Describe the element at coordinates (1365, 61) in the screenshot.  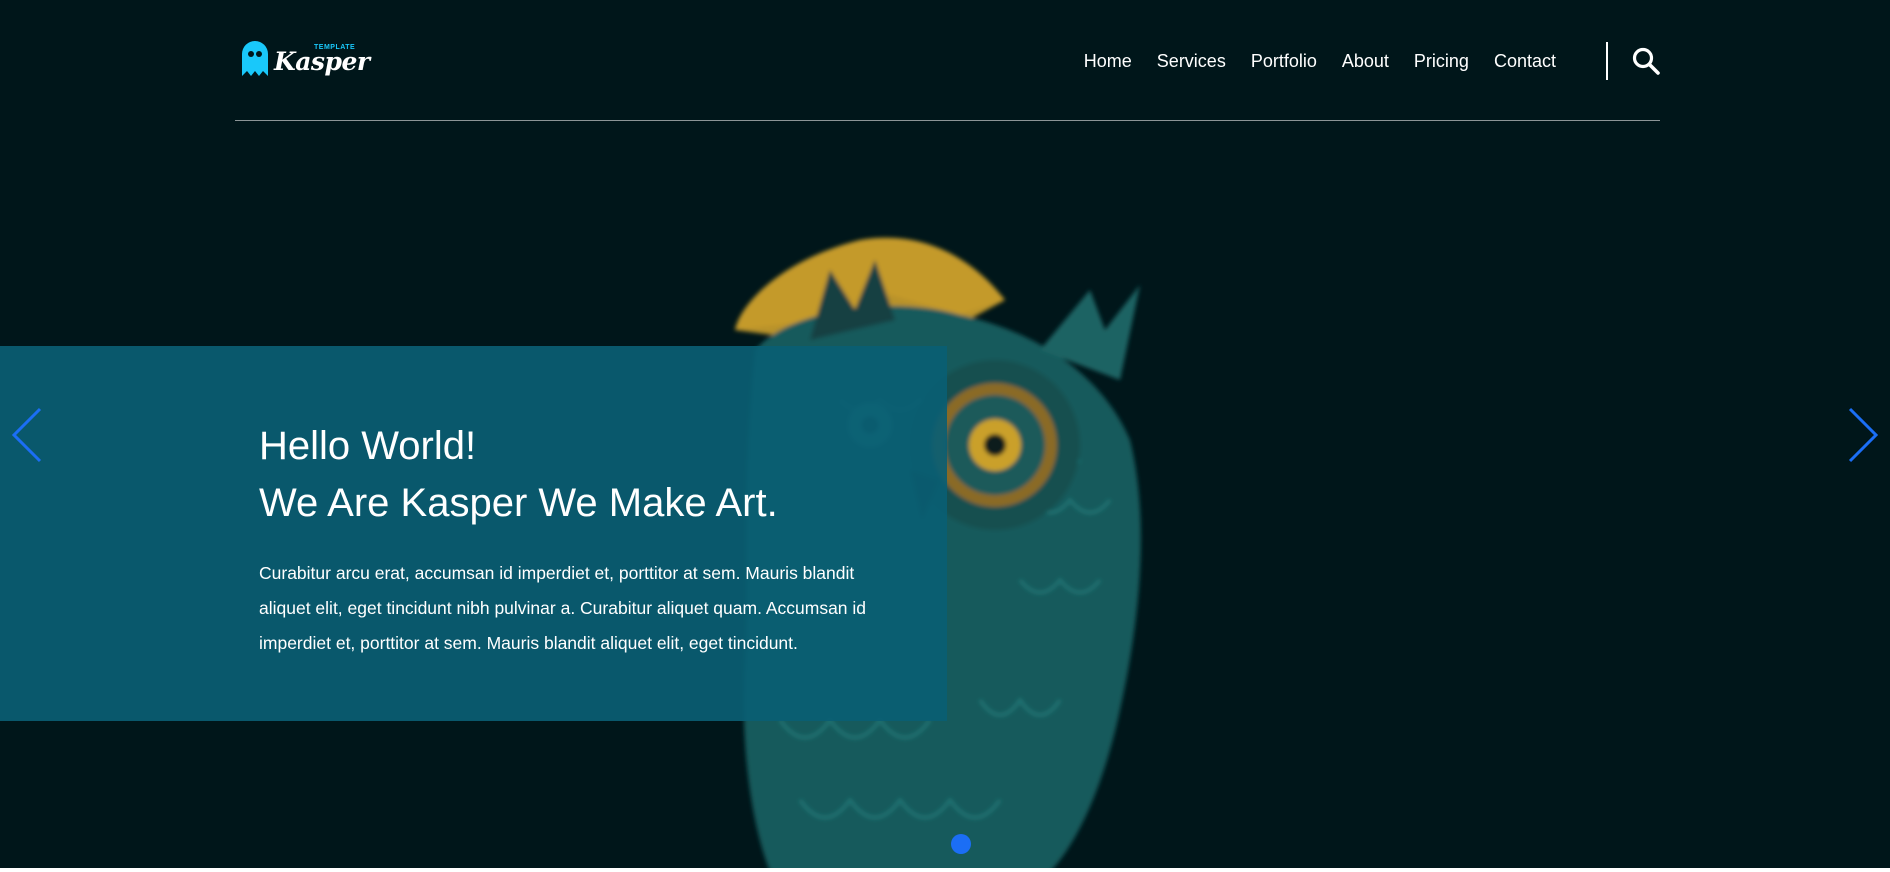
I see `nav-about: About` at that location.